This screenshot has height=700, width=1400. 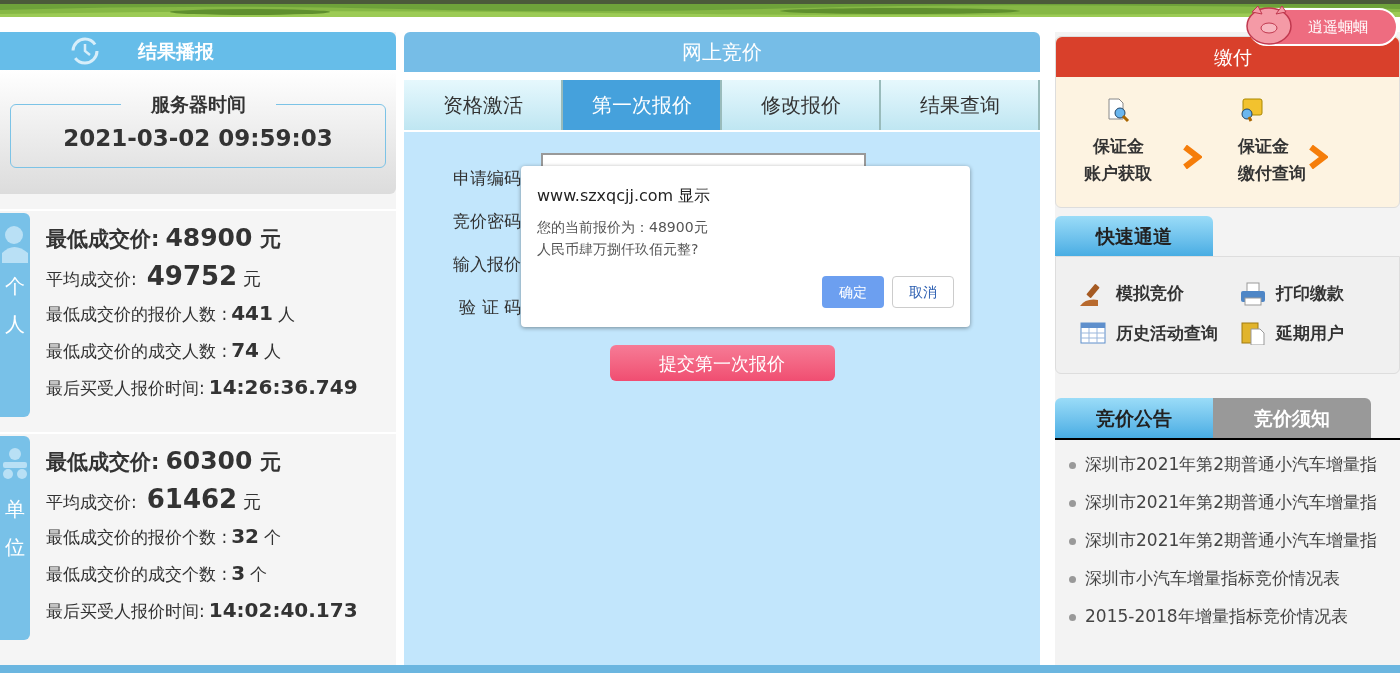 I want to click on stat-line: 最后买受人报价时间: 14:02:40.173, so click(x=202, y=610).